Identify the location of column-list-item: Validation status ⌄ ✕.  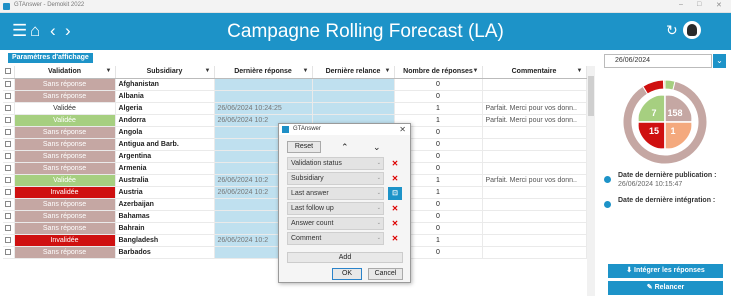
(345, 163).